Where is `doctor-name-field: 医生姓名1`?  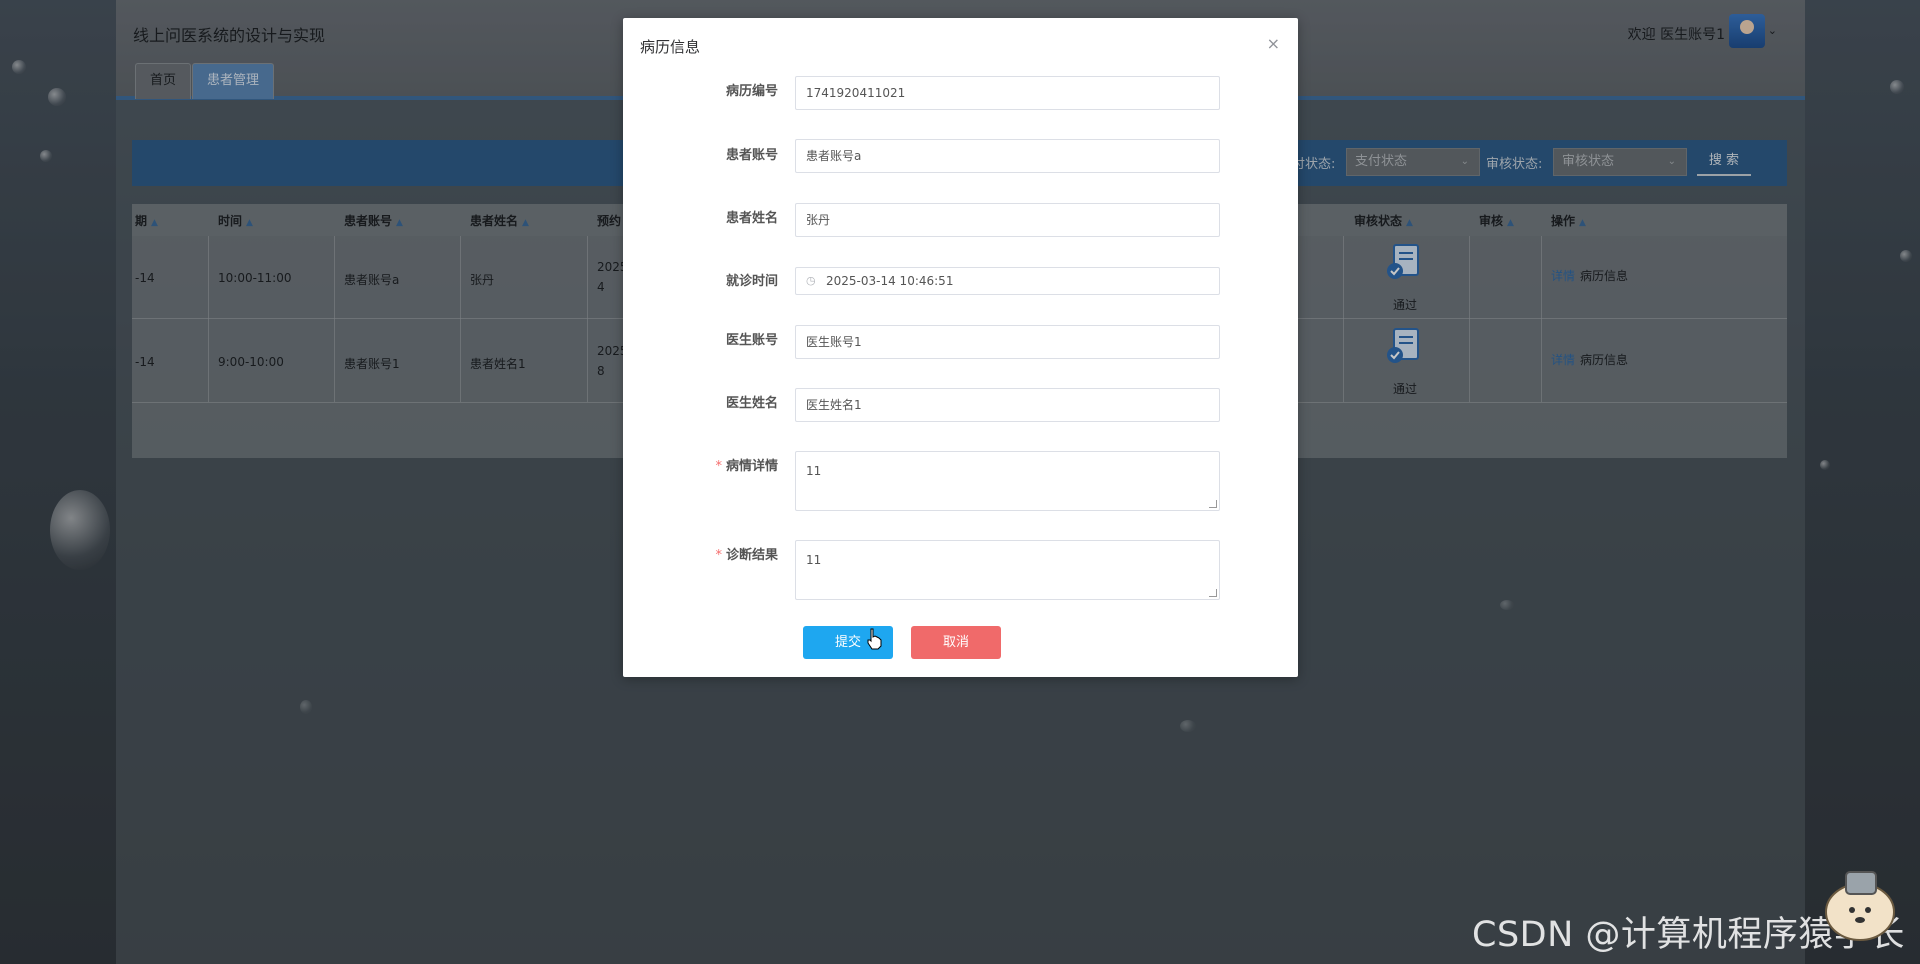 doctor-name-field: 医生姓名1 is located at coordinates (1007, 405).